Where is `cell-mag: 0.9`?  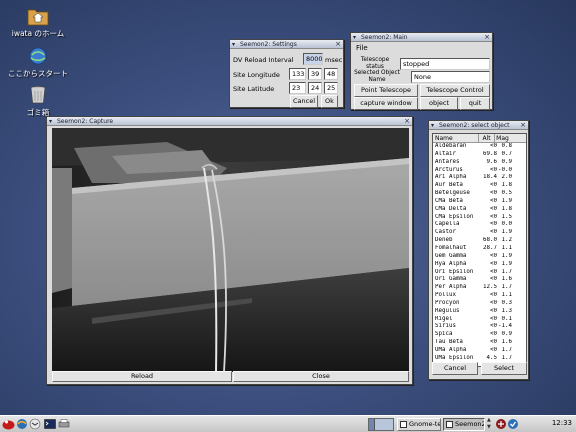
cell-mag: 0.9 is located at coordinates (506, 334).